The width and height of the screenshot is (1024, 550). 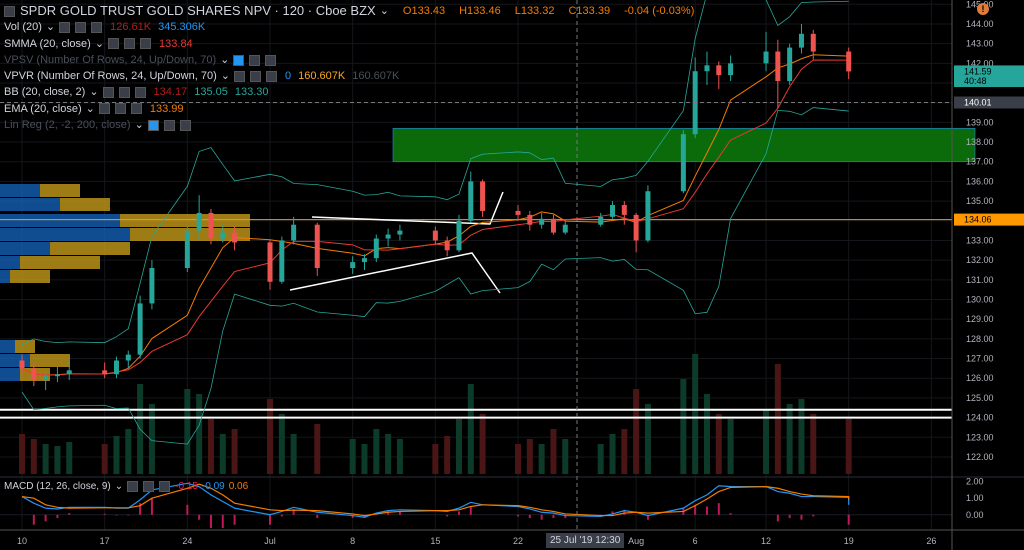 I want to click on alert-icon: !, so click(x=983, y=9).